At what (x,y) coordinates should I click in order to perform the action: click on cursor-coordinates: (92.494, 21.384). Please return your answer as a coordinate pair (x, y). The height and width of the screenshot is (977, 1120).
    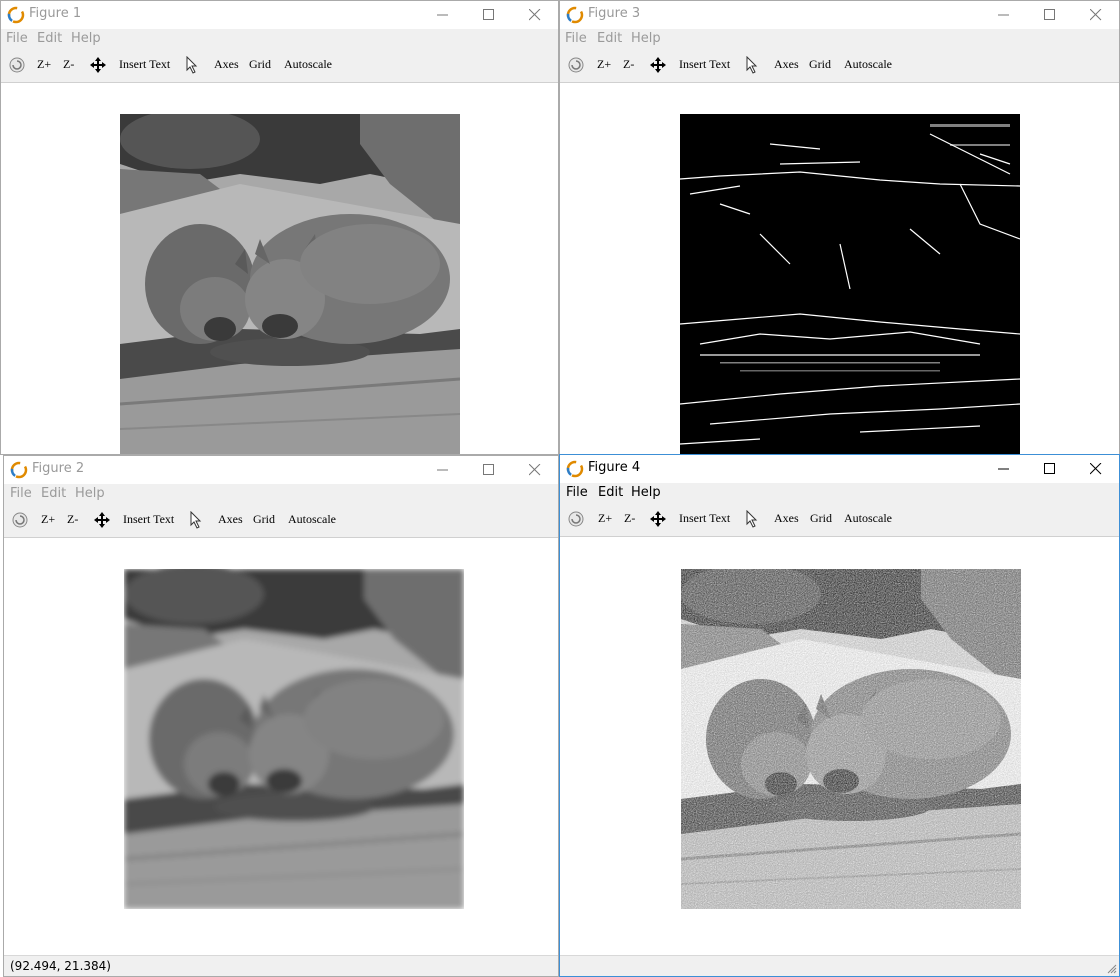
    Looking at the image, I should click on (60, 966).